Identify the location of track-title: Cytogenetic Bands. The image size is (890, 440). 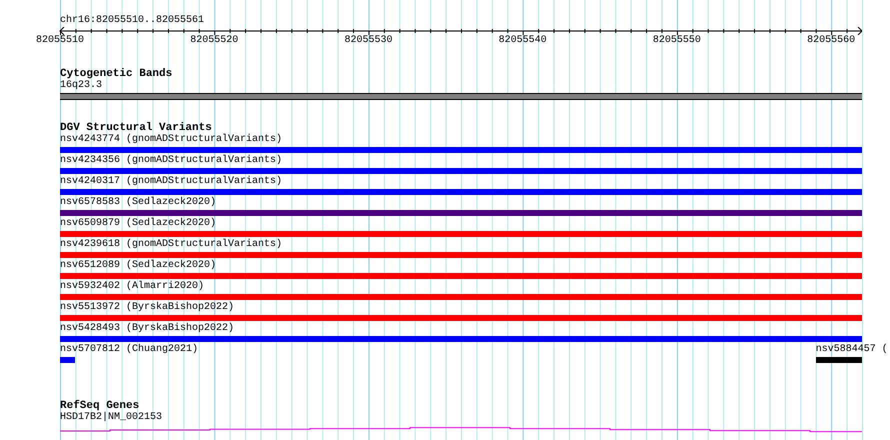
(117, 74).